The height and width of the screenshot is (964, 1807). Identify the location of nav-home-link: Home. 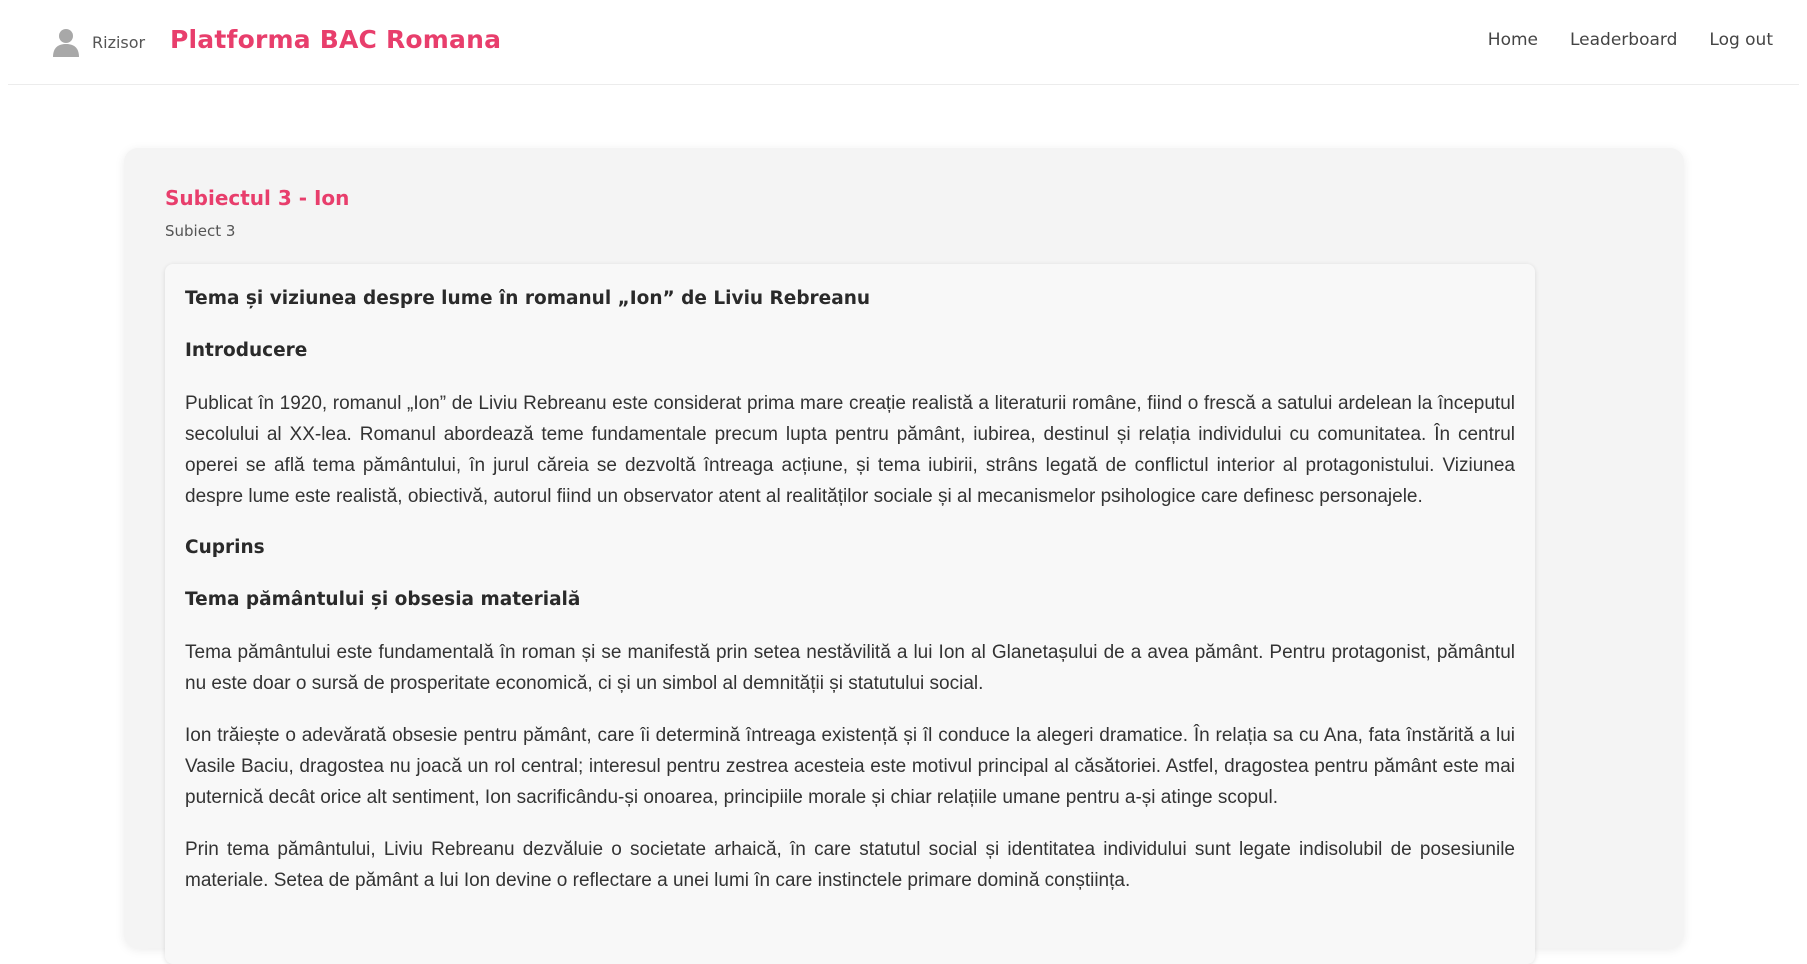
(1513, 40).